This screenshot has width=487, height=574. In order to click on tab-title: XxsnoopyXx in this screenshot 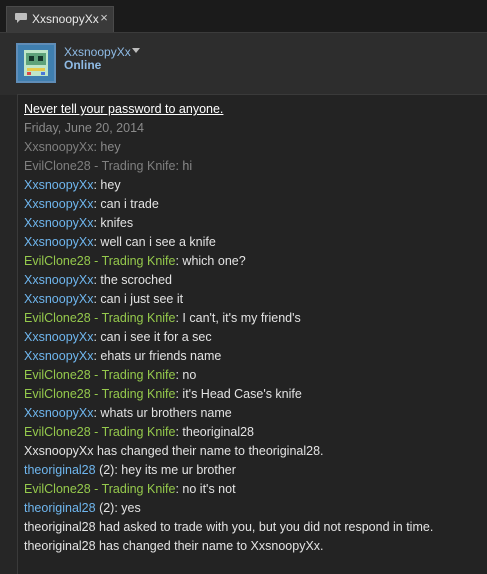, I will do `click(65, 19)`.